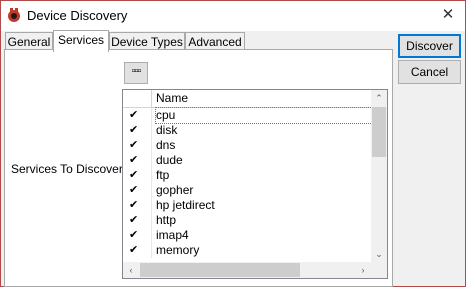 The height and width of the screenshot is (287, 466). Describe the element at coordinates (247, 99) in the screenshot. I see `grid-header: Name` at that location.